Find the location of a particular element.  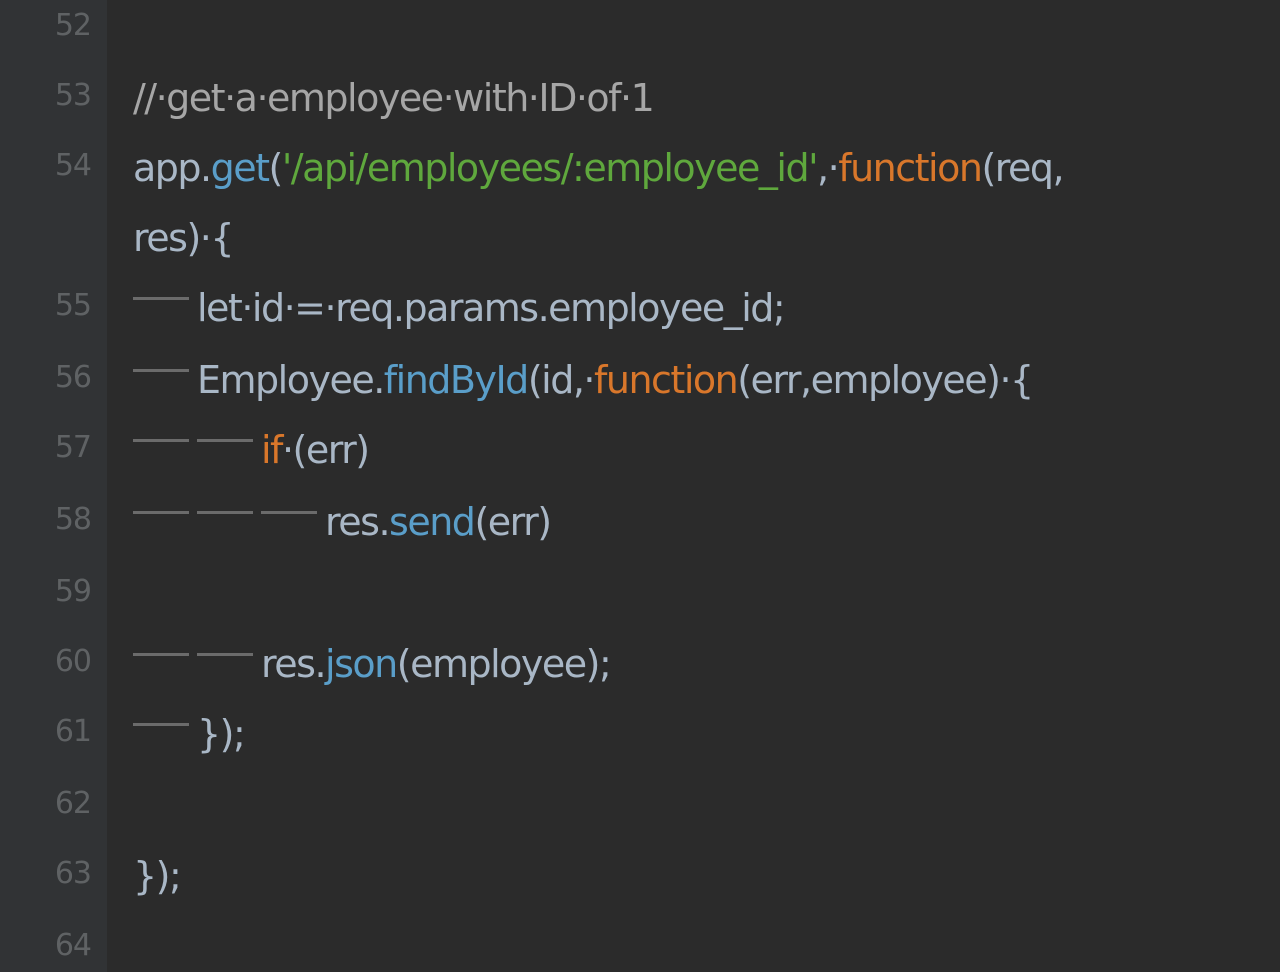

code-token-default: res)·{ is located at coordinates (184, 238).